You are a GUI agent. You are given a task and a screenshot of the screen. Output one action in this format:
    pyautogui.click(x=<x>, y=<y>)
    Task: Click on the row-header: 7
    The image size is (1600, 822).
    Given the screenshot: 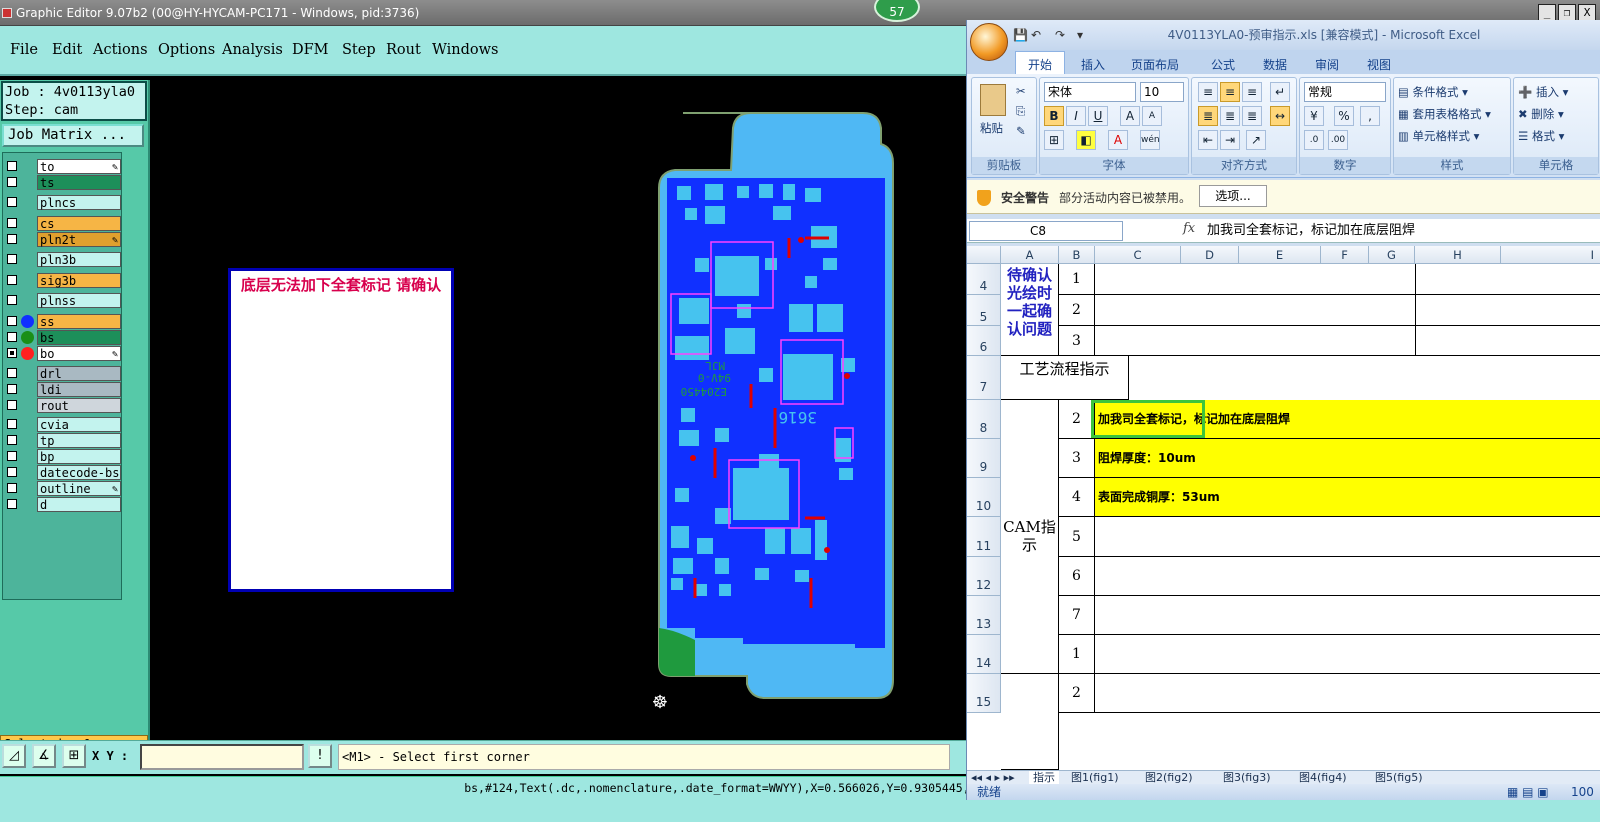 What is the action you would take?
    pyautogui.click(x=984, y=378)
    